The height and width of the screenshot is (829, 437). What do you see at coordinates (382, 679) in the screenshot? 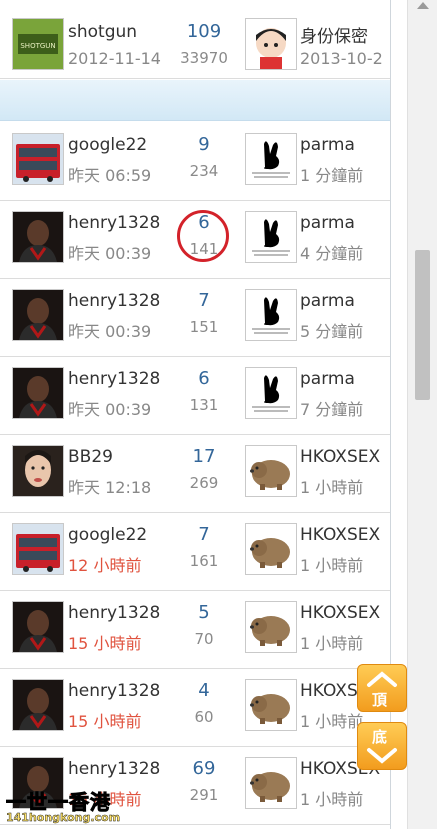
I see `chevron-up-icon` at bounding box center [382, 679].